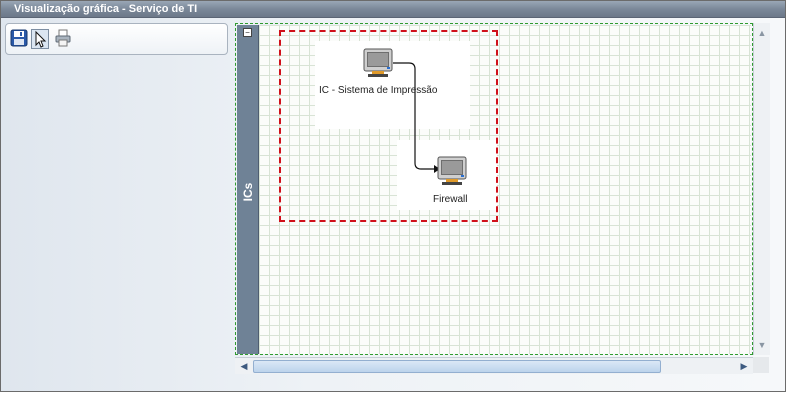  What do you see at coordinates (388, 126) in the screenshot?
I see `selection-rectangle` at bounding box center [388, 126].